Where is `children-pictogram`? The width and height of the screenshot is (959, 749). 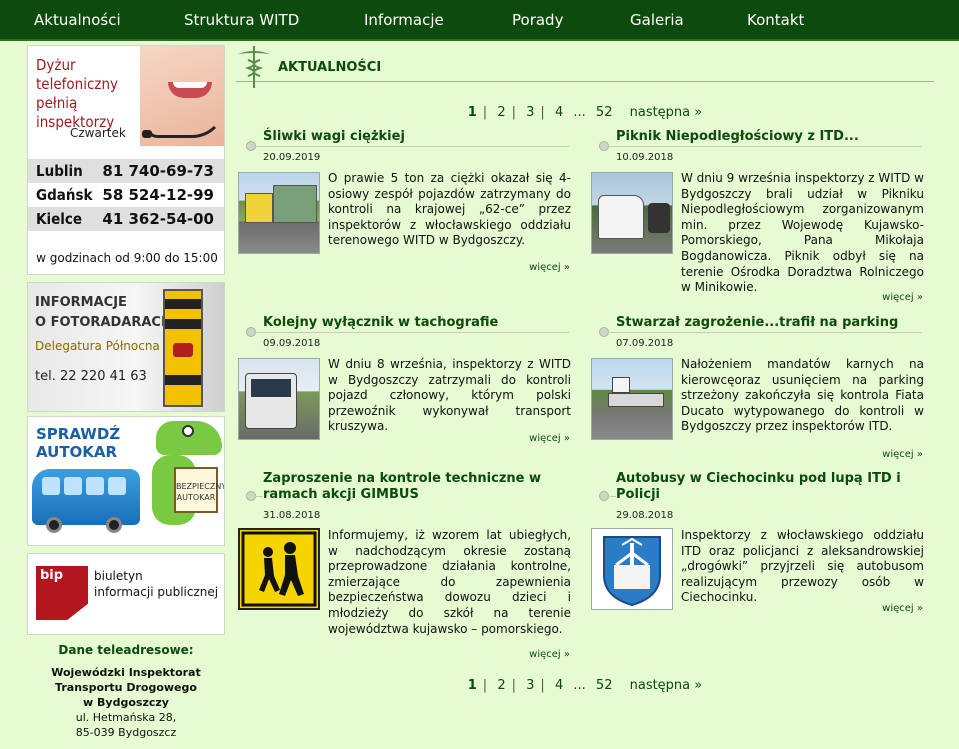
children-pictogram is located at coordinates (279, 569).